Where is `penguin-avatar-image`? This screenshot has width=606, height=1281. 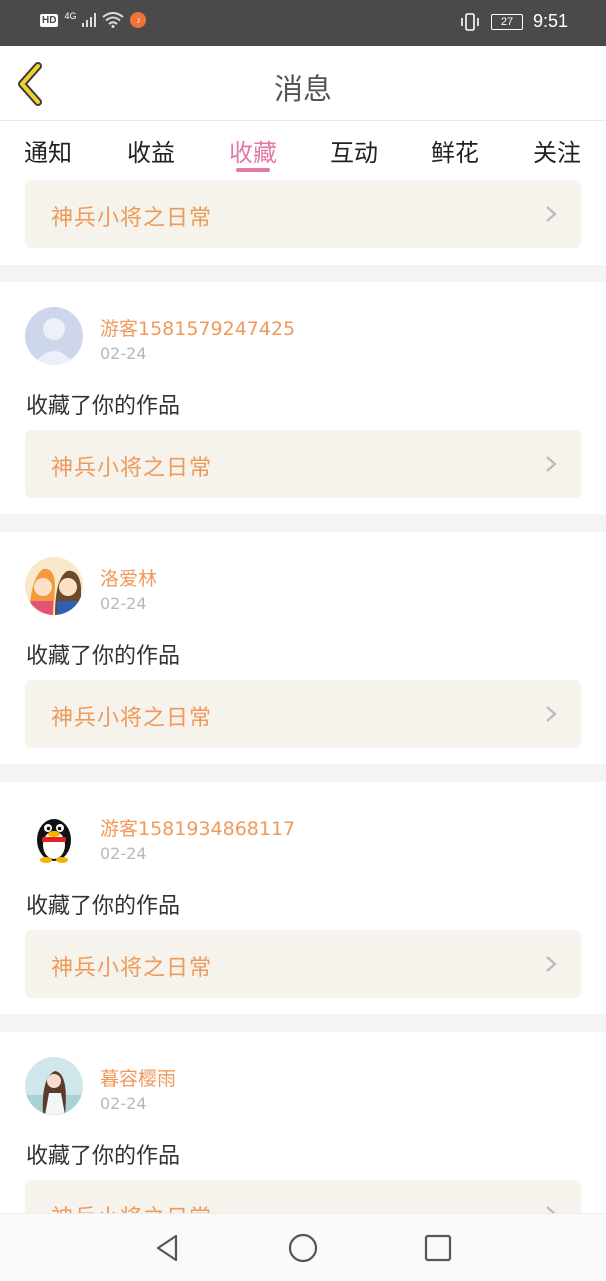
penguin-avatar-image is located at coordinates (54, 836).